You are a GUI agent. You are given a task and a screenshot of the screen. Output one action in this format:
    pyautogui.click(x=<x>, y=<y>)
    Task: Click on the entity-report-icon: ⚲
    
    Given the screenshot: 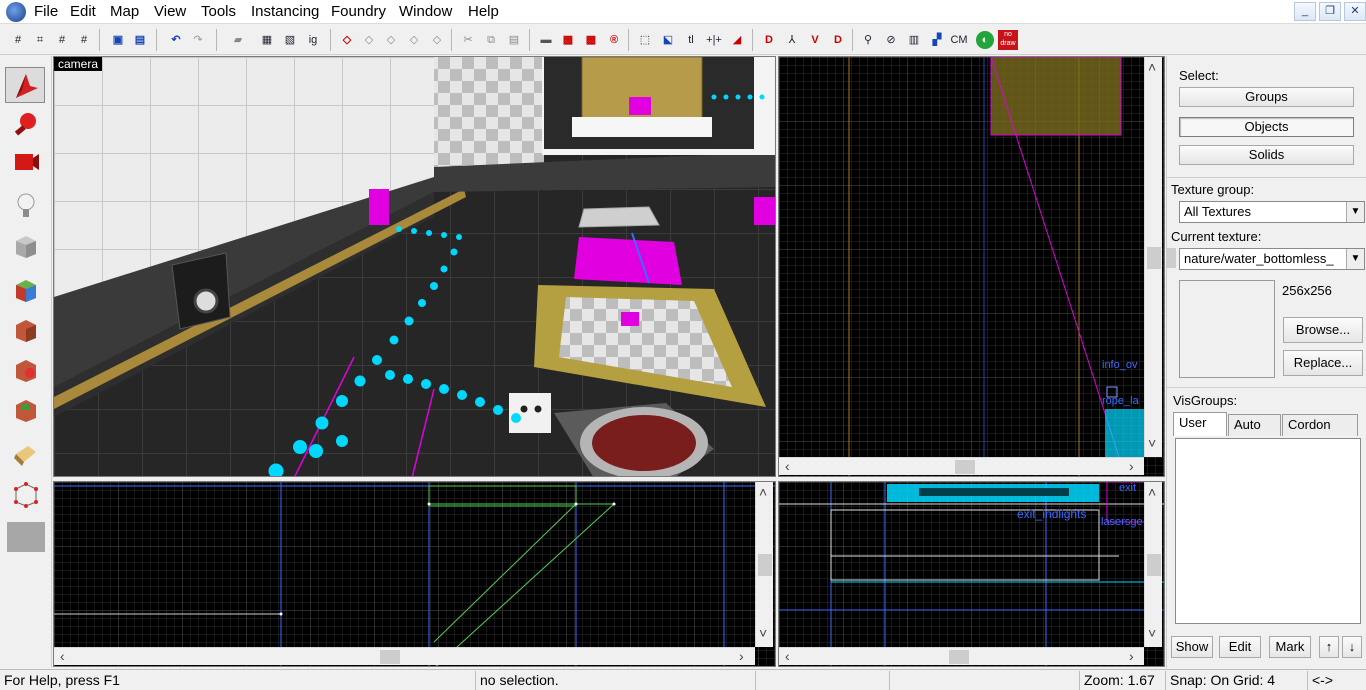 What is the action you would take?
    pyautogui.click(x=868, y=40)
    